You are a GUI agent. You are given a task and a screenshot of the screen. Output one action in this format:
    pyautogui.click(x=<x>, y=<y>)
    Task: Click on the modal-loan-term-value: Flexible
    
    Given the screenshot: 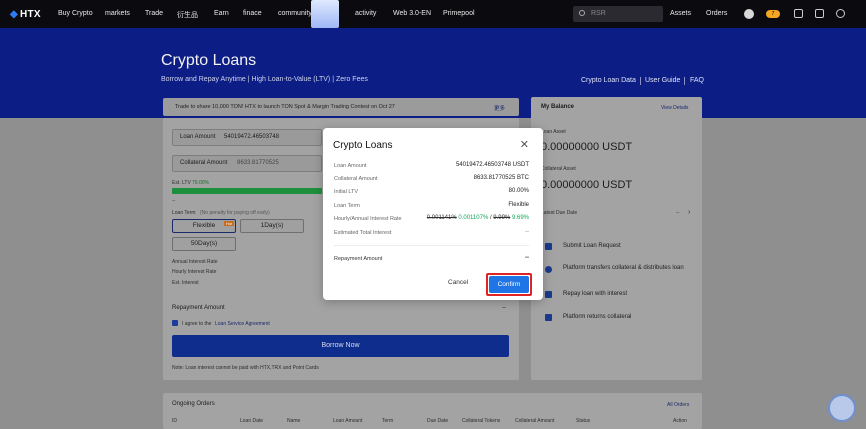 What is the action you would take?
    pyautogui.click(x=518, y=205)
    